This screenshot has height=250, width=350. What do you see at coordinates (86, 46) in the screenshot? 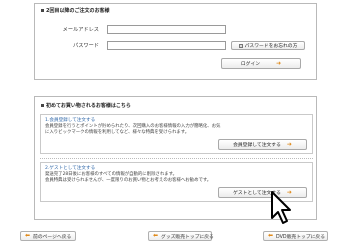
I see `password-label: パスワード` at bounding box center [86, 46].